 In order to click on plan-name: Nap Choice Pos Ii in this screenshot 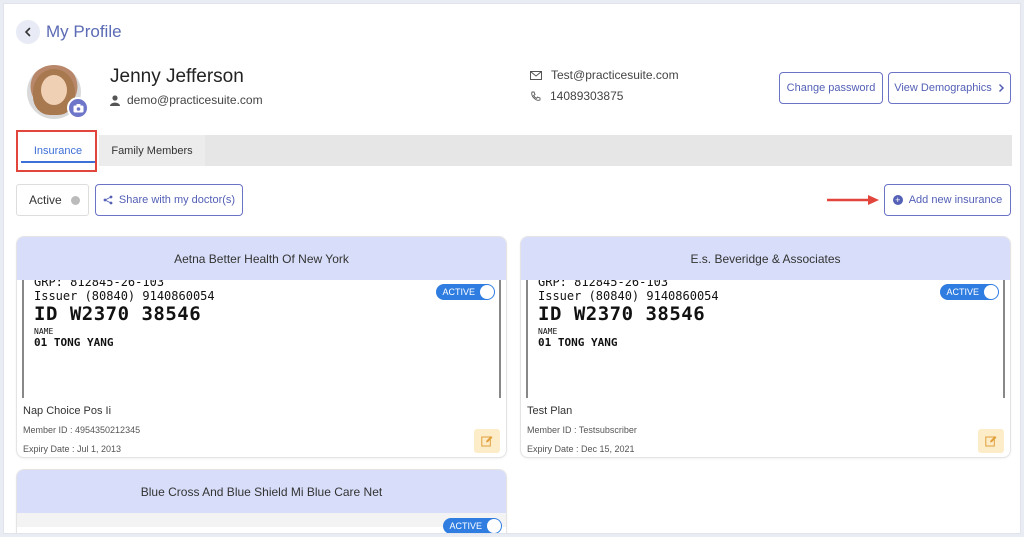, I will do `click(67, 411)`.